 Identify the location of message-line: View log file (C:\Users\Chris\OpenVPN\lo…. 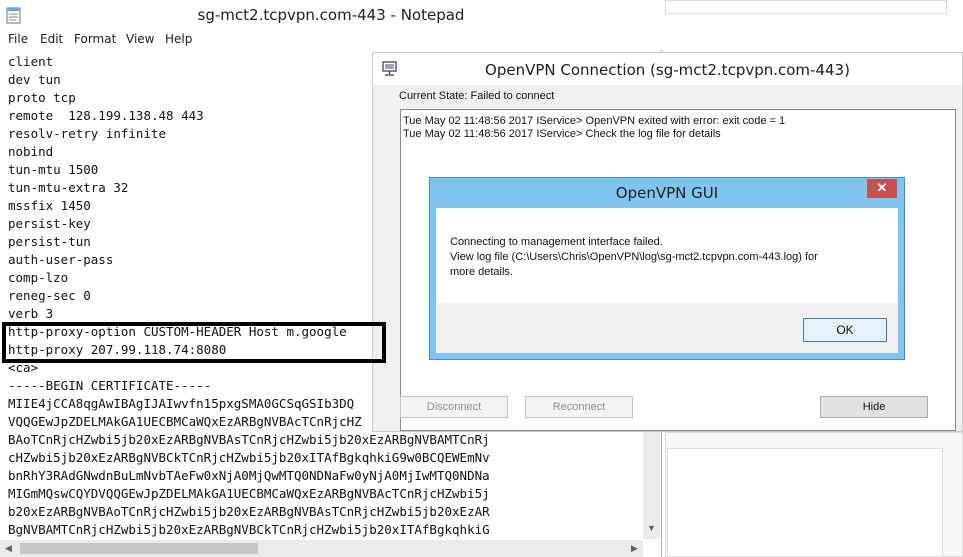
(634, 257).